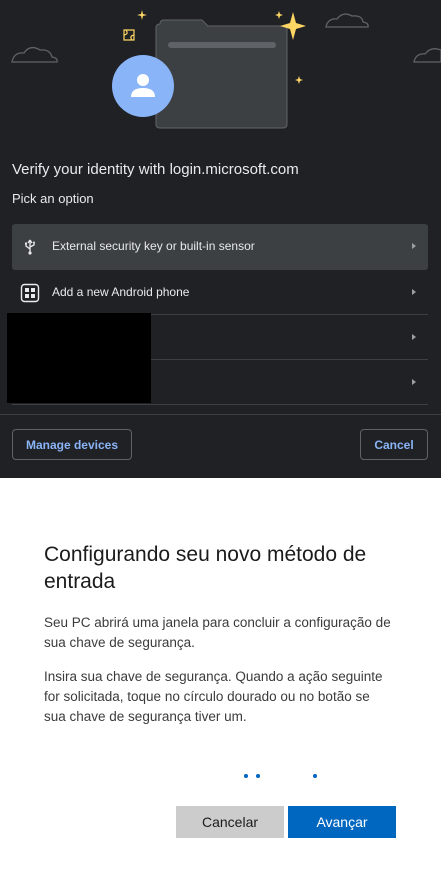 Image resolution: width=441 pixels, height=878 pixels. What do you see at coordinates (205, 568) in the screenshot?
I see `pane-heading: Configurando seu novo método de entrada` at bounding box center [205, 568].